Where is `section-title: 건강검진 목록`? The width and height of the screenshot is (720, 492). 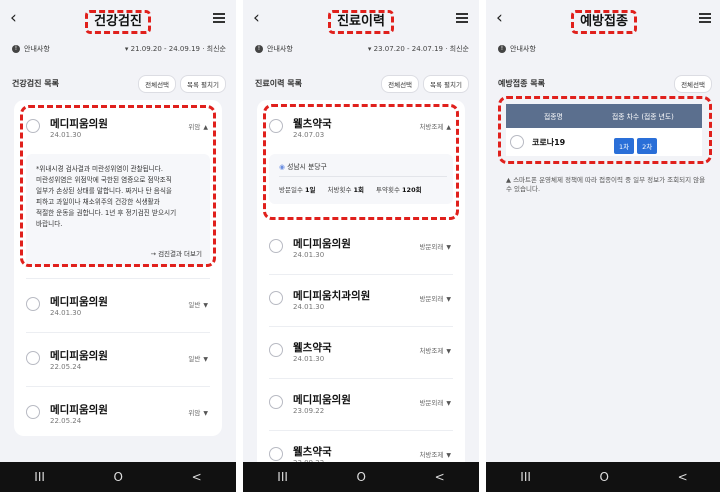
section-title: 건강검진 목록 is located at coordinates (35, 83).